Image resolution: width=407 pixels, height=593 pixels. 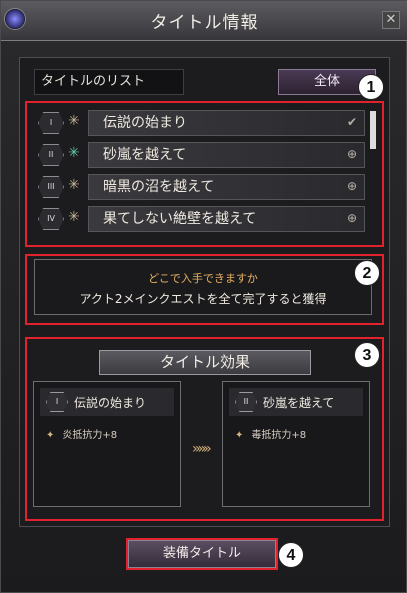 I want to click on game-logo-icon, so click(x=15, y=19).